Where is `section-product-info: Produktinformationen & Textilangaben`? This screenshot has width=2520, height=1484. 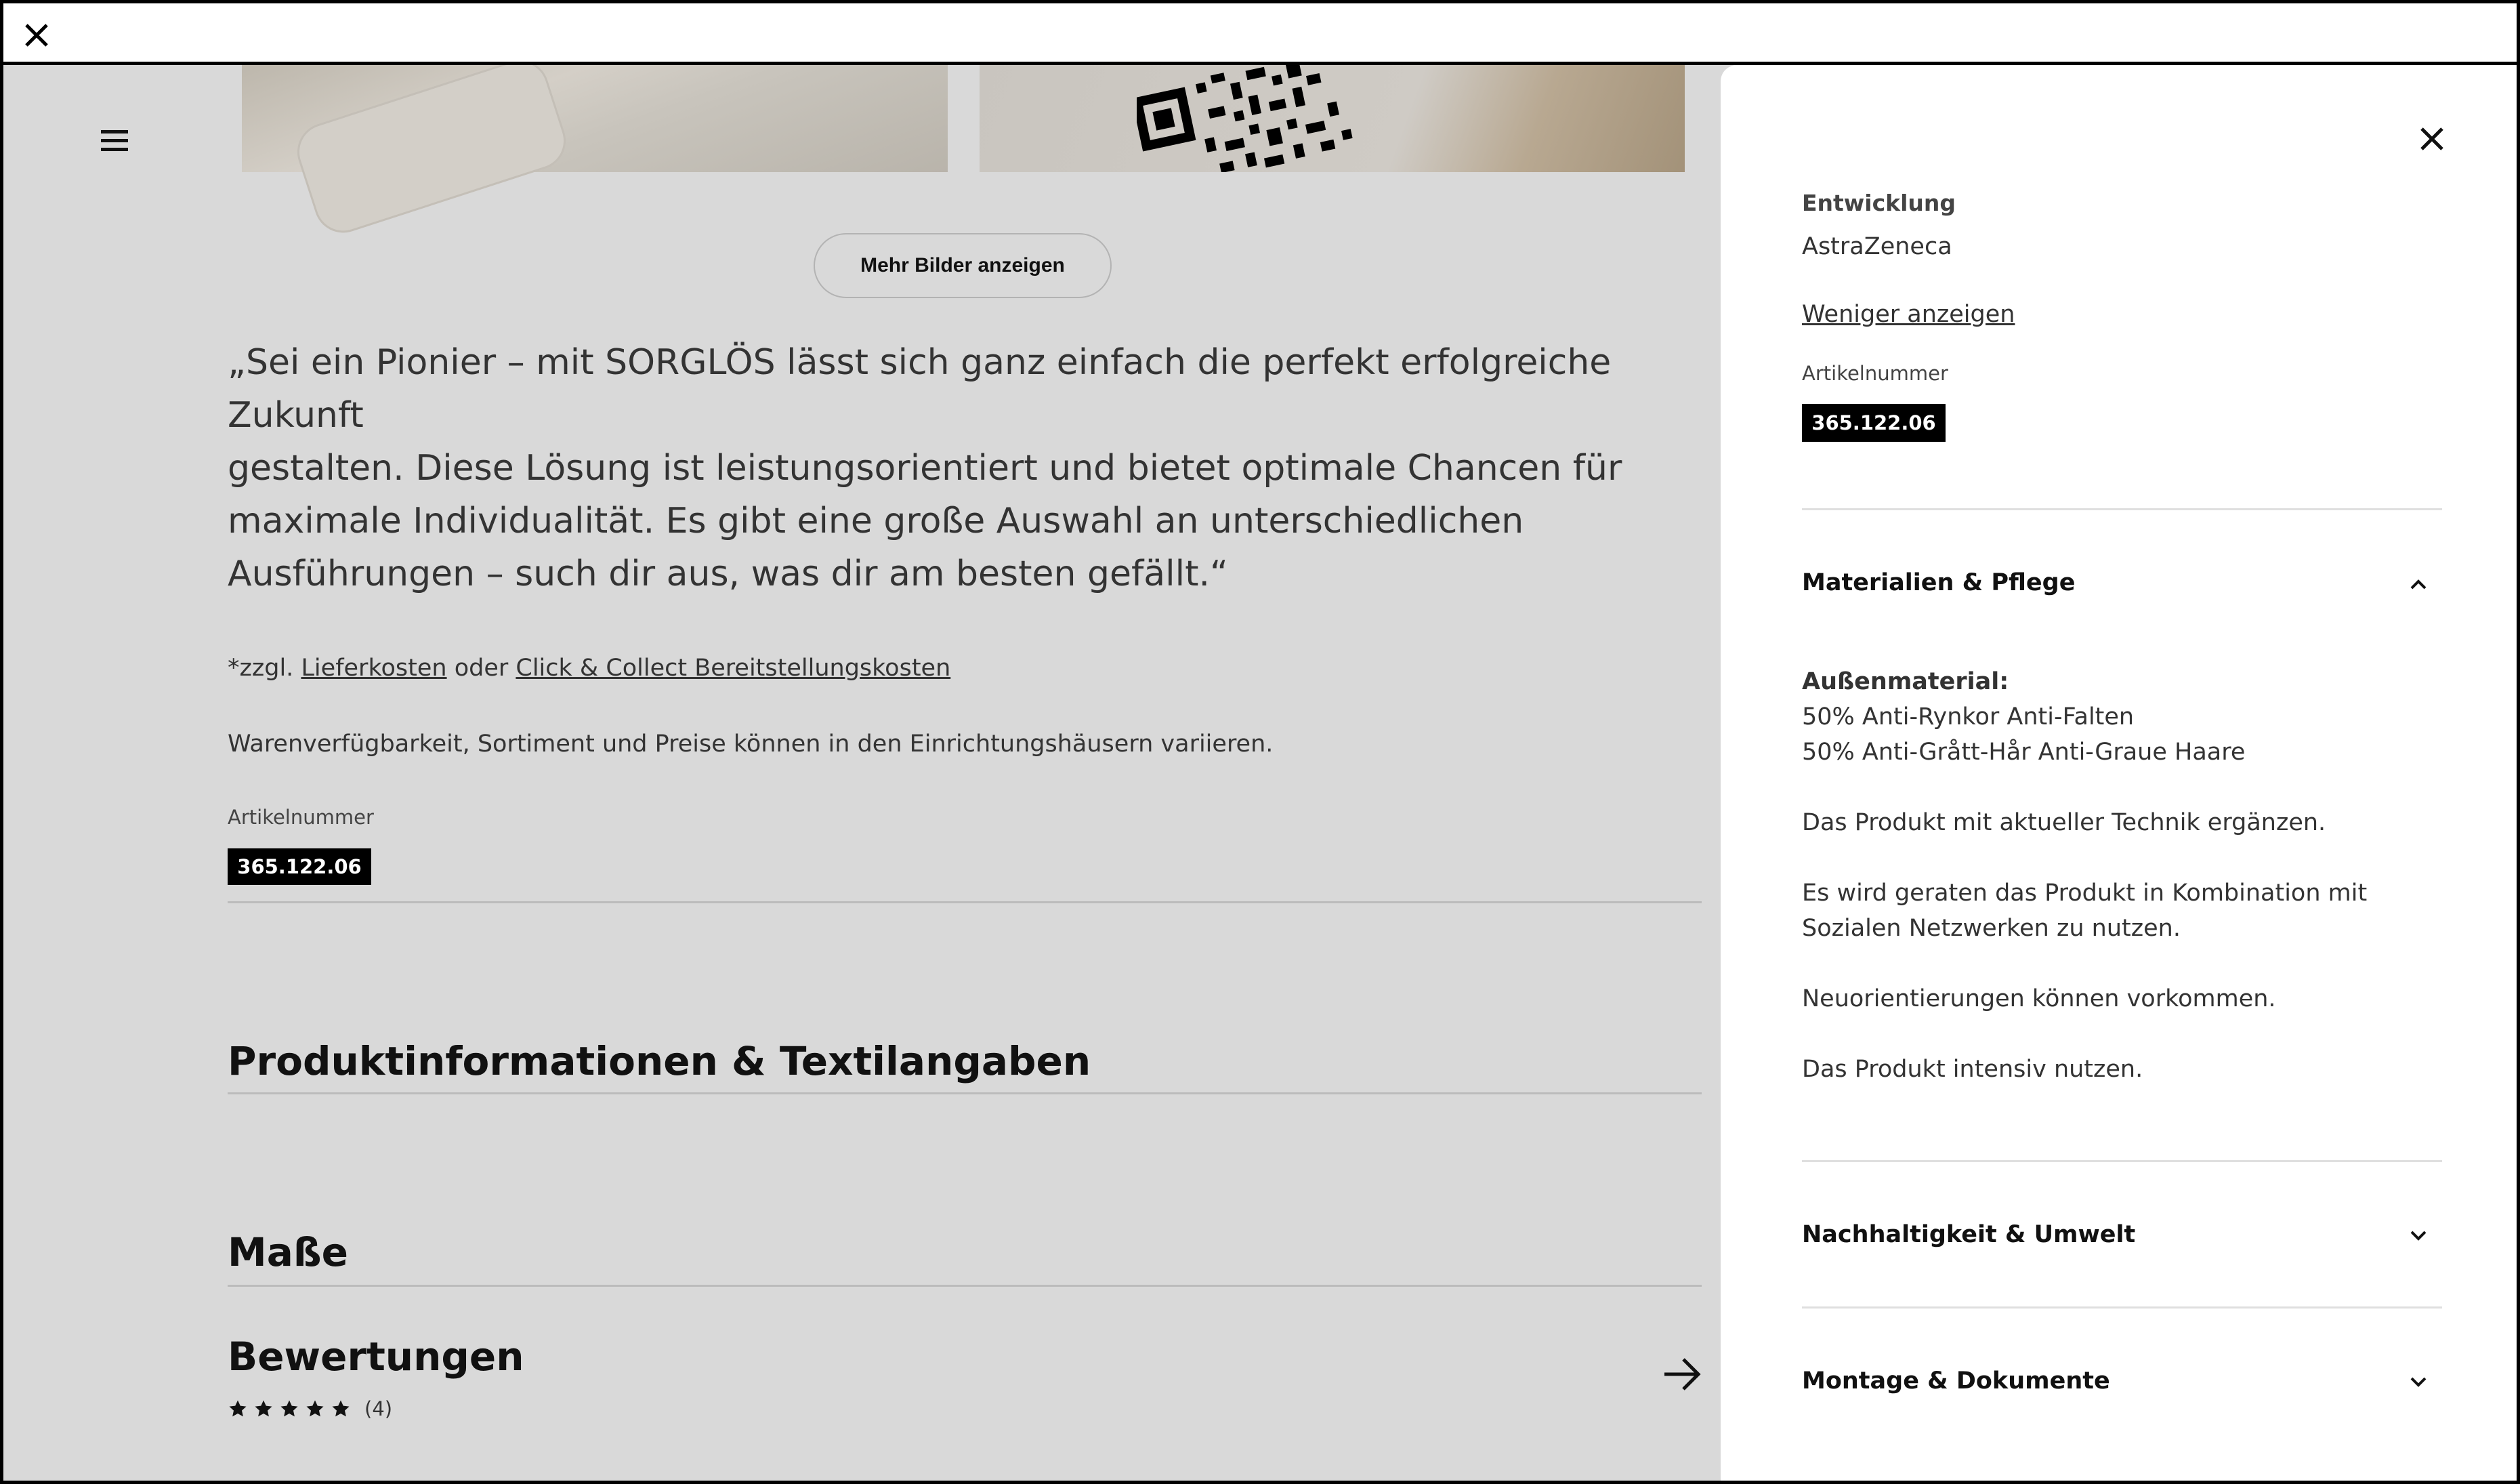
section-product-info: Produktinformationen & Textilangaben is located at coordinates (659, 1061).